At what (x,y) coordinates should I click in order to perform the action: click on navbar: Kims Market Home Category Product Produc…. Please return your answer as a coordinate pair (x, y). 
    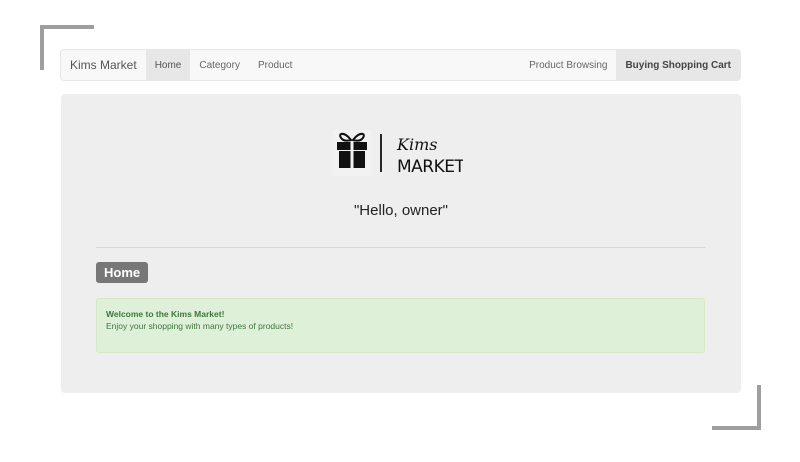
    Looking at the image, I should click on (400, 65).